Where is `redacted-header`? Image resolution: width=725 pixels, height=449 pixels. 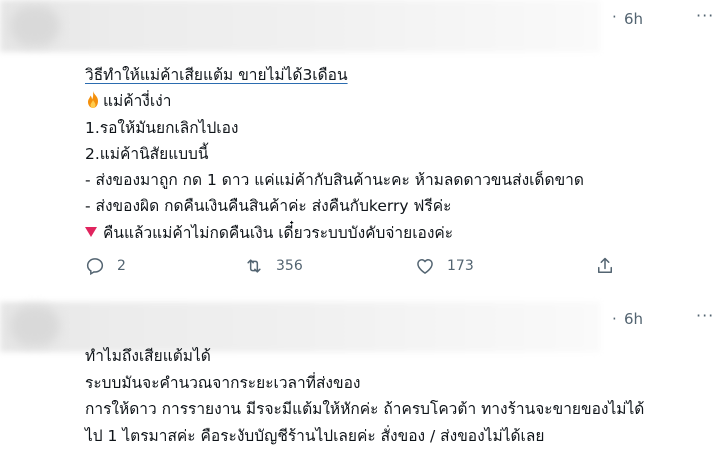 redacted-header is located at coordinates (300, 26).